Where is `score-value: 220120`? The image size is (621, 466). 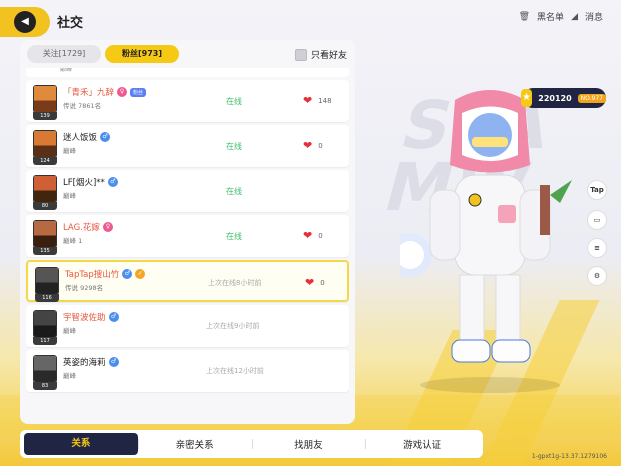
score-value: 220120 is located at coordinates (555, 98).